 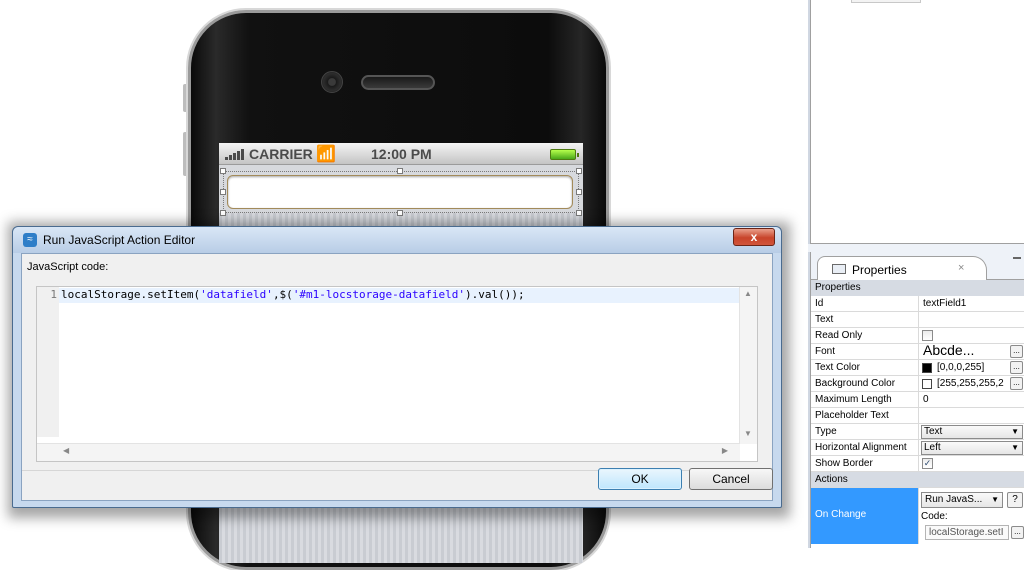 I want to click on ok-button: OK, so click(x=640, y=479).